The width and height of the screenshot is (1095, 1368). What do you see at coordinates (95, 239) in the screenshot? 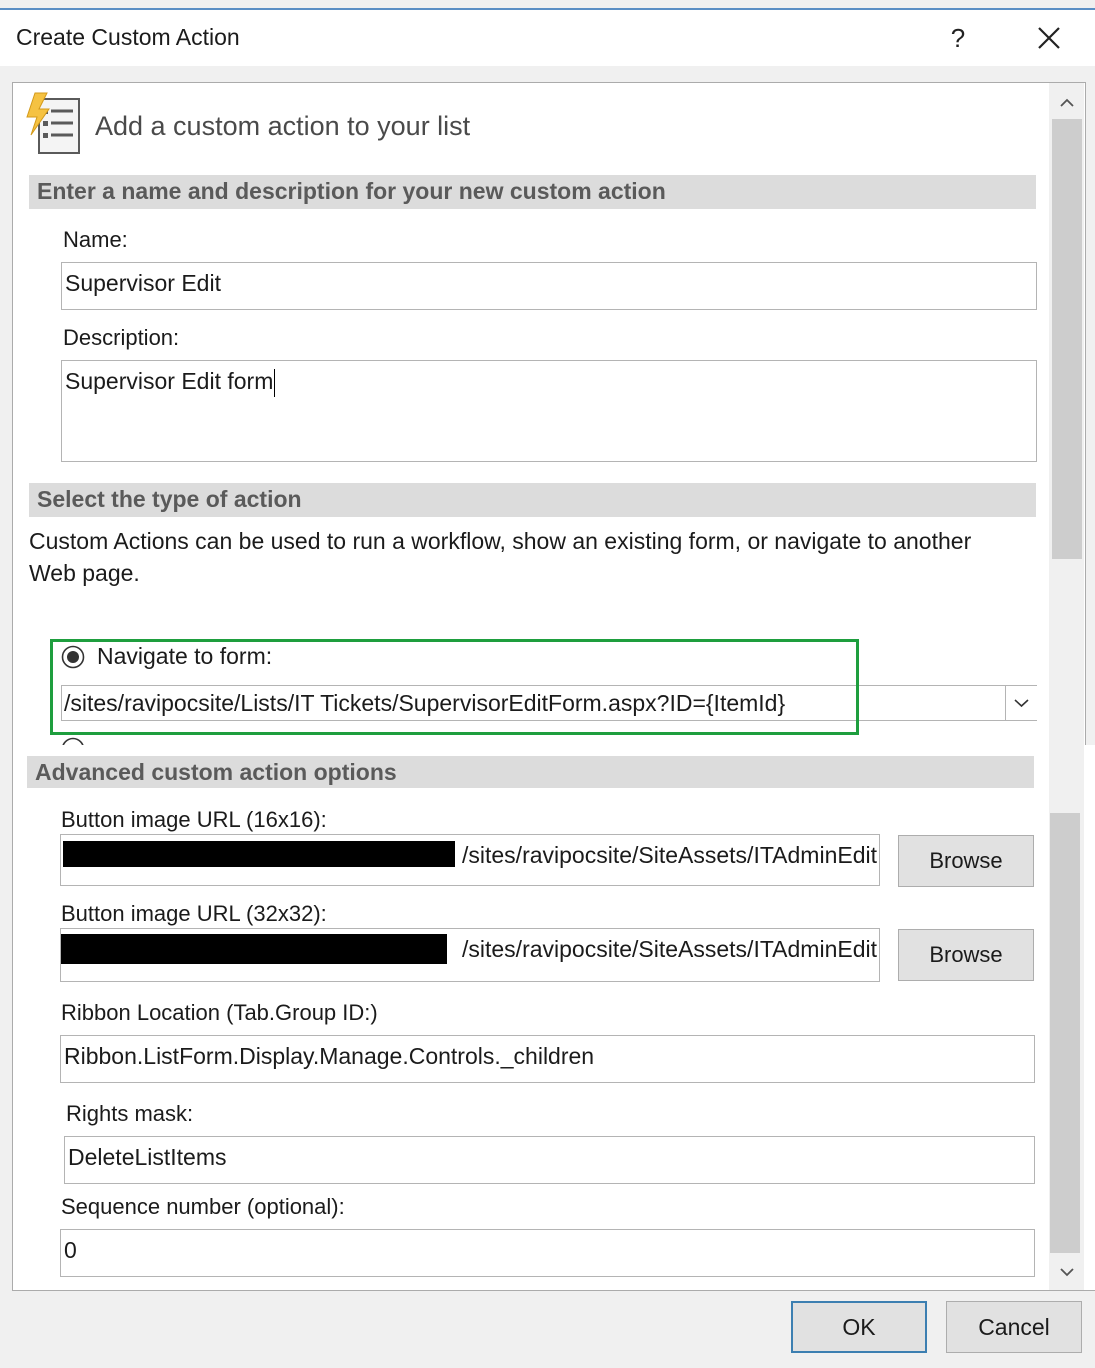
I see `name-label: Name:` at bounding box center [95, 239].